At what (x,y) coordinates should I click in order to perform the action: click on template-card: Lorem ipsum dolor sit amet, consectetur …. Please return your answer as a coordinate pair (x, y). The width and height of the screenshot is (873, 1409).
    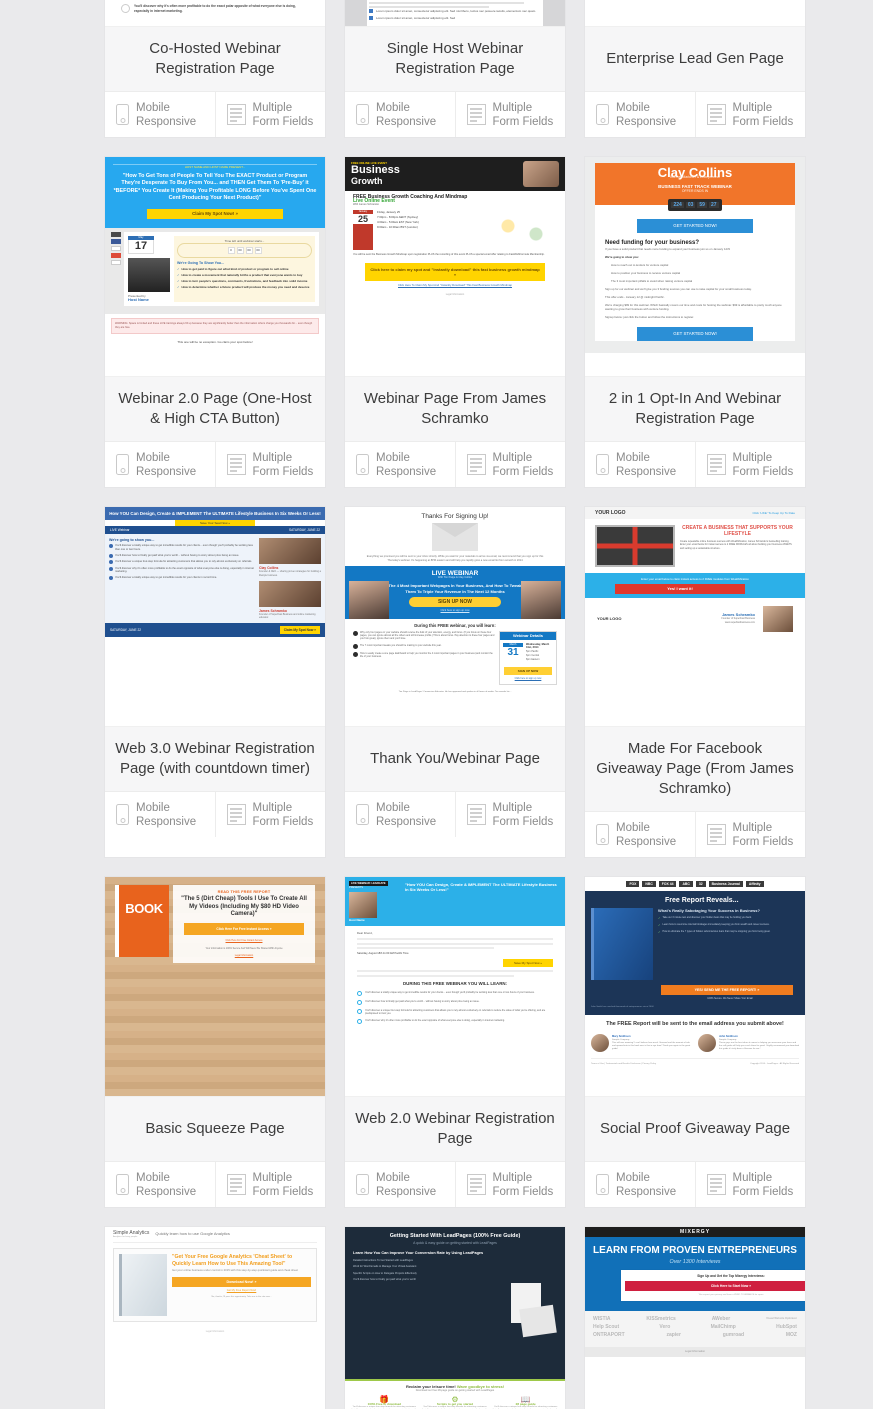
    Looking at the image, I should click on (455, 68).